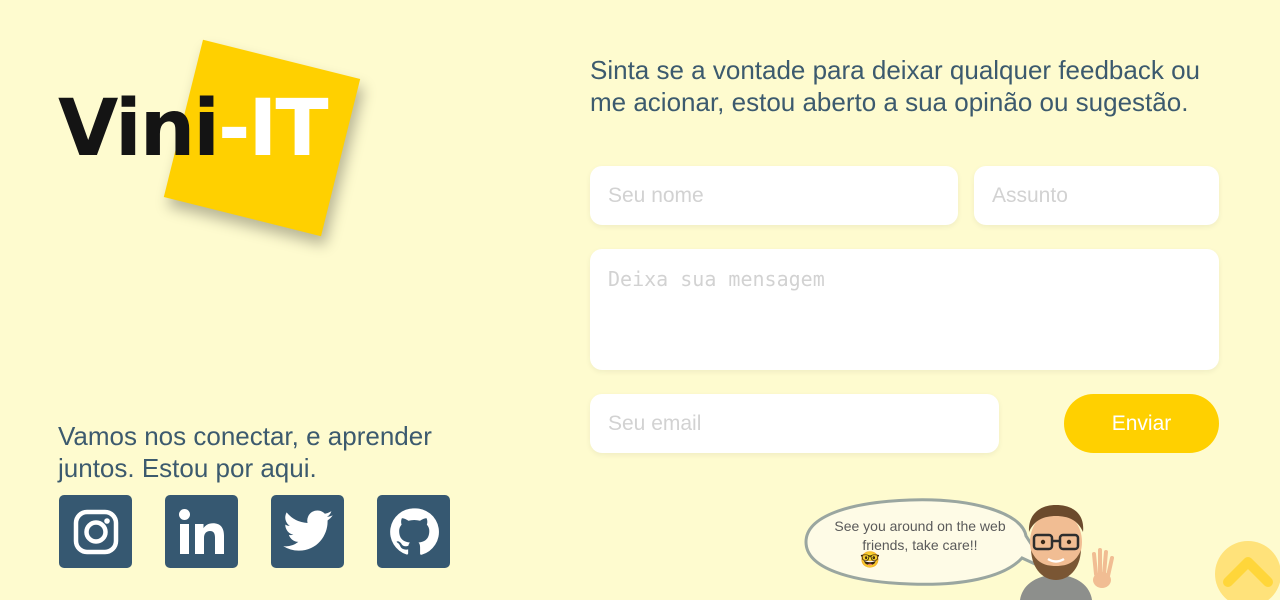 This screenshot has width=1280, height=600. I want to click on instagram-link, so click(95, 531).